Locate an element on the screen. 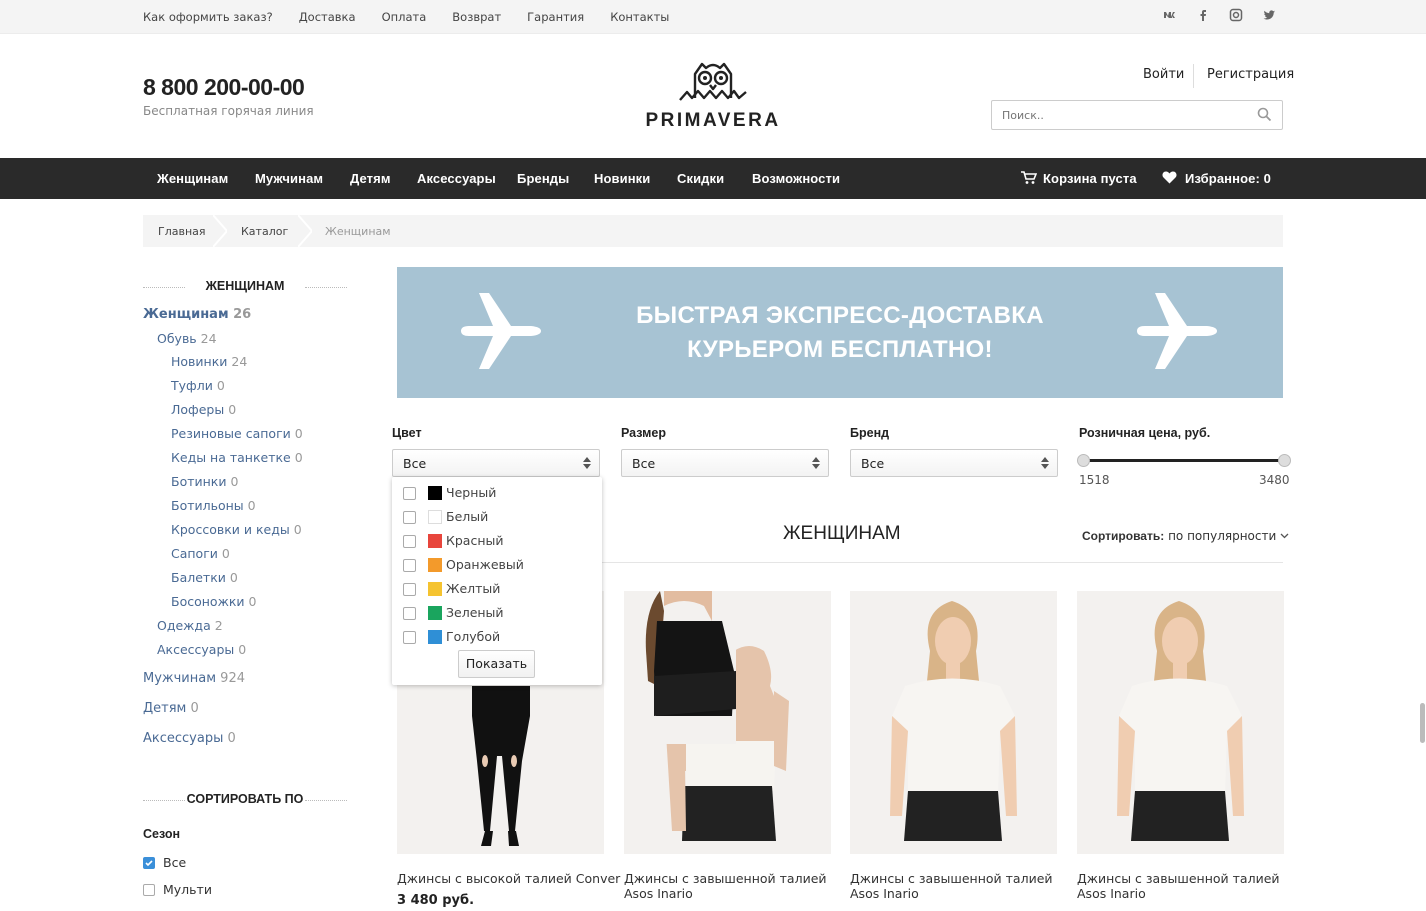 The image size is (1426, 911). size-filter-select: Все is located at coordinates (725, 463).